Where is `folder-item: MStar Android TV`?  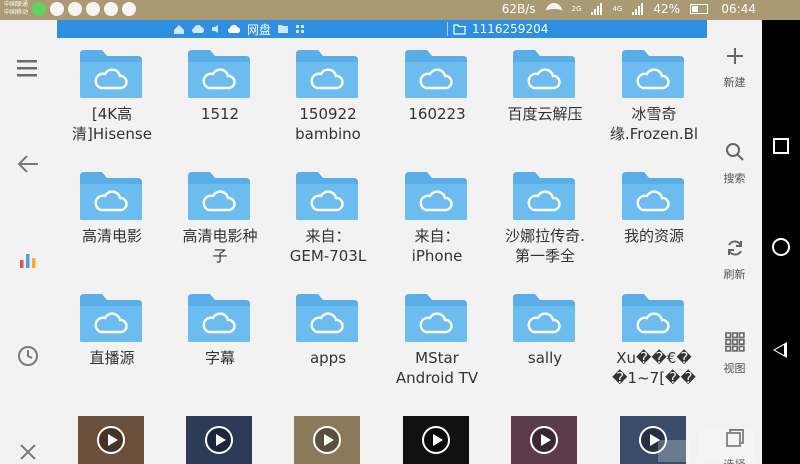
folder-item: MStar Android TV is located at coordinates (437, 337).